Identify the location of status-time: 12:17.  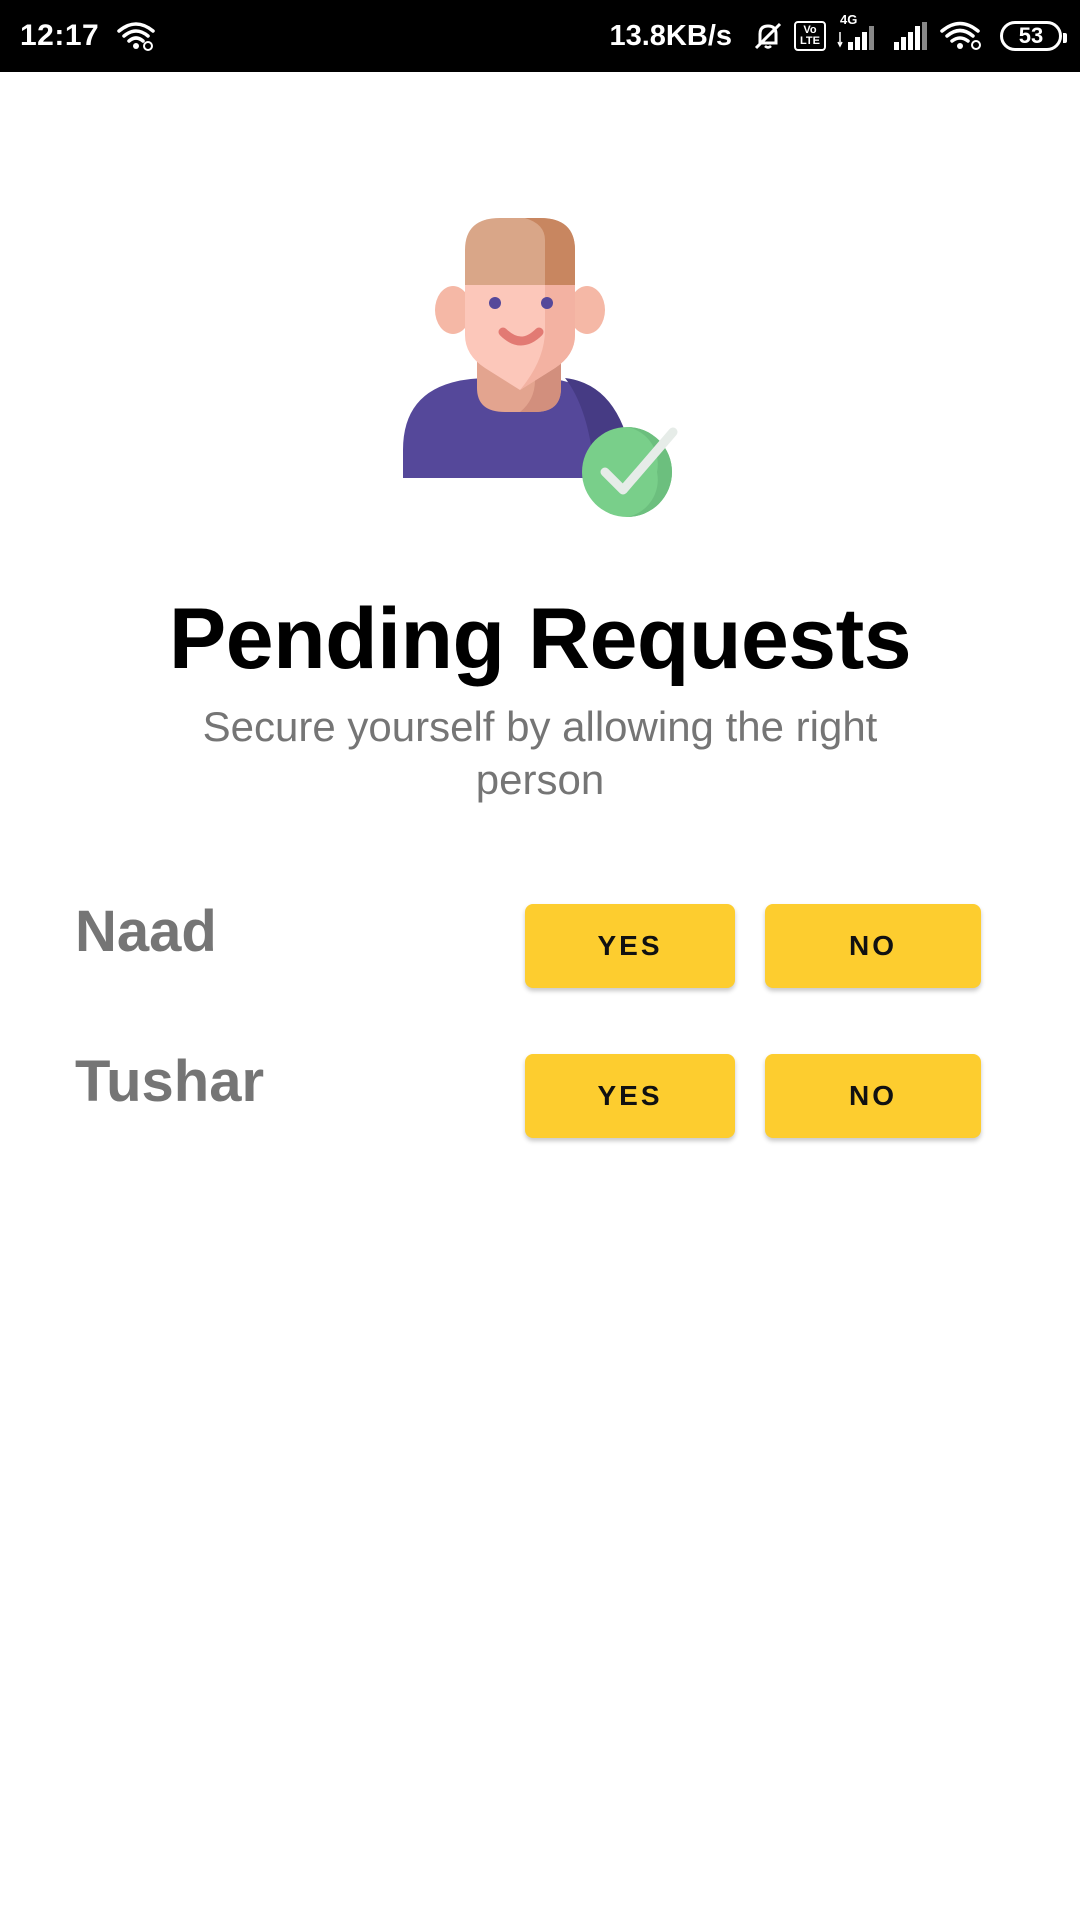
(60, 35).